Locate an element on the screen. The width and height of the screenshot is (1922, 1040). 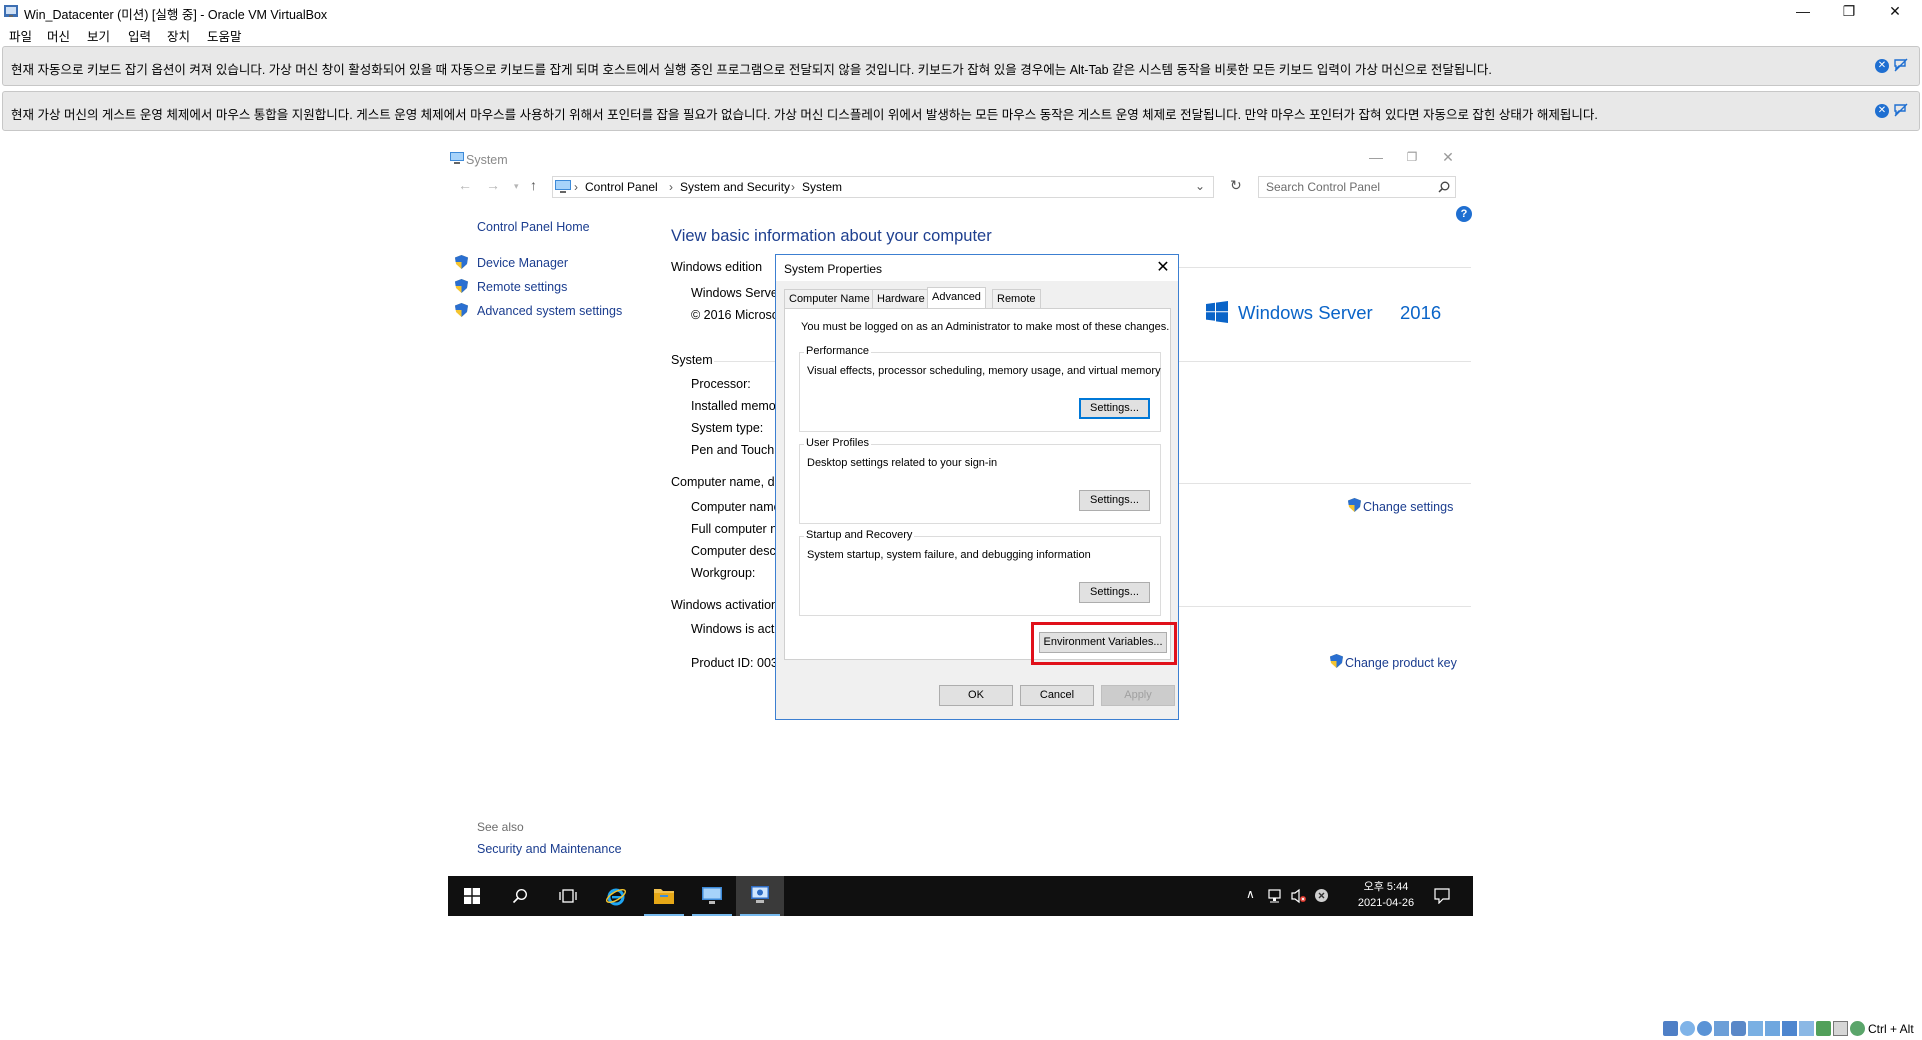
system-properties-icon is located at coordinates (760, 894).